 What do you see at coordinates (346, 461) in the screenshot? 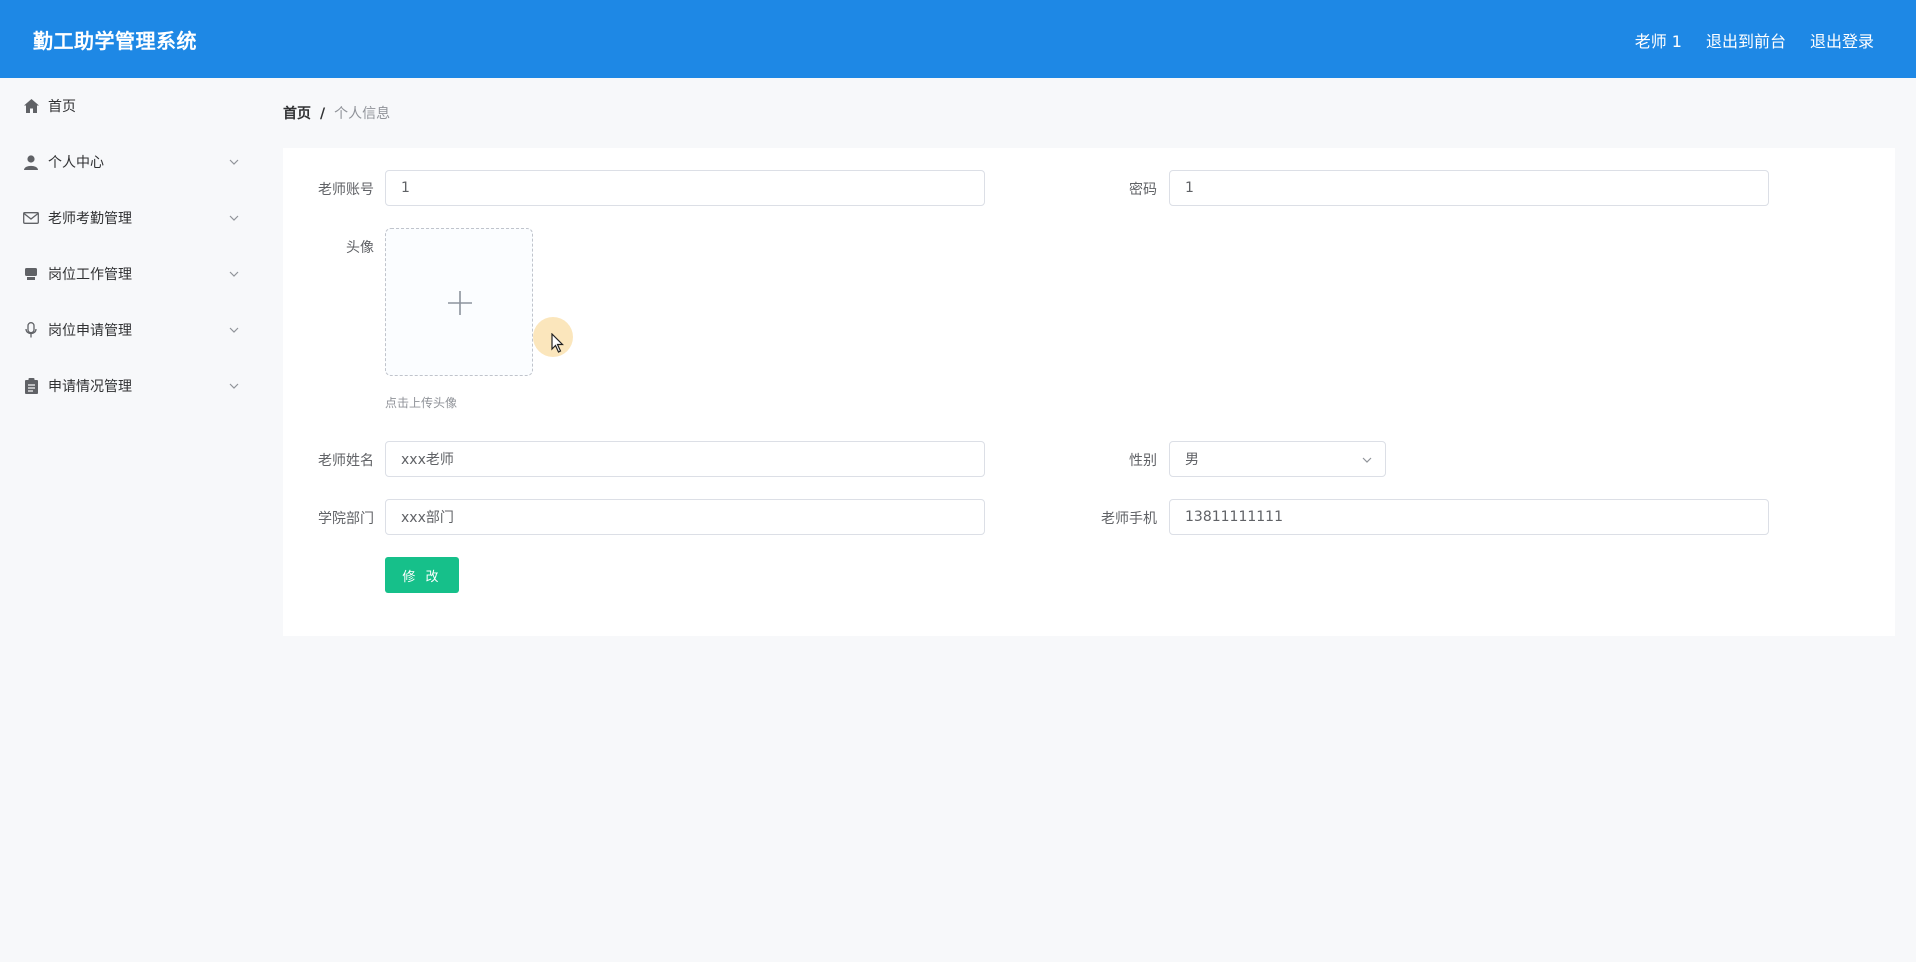
I see `name-label: 老师姓名` at bounding box center [346, 461].